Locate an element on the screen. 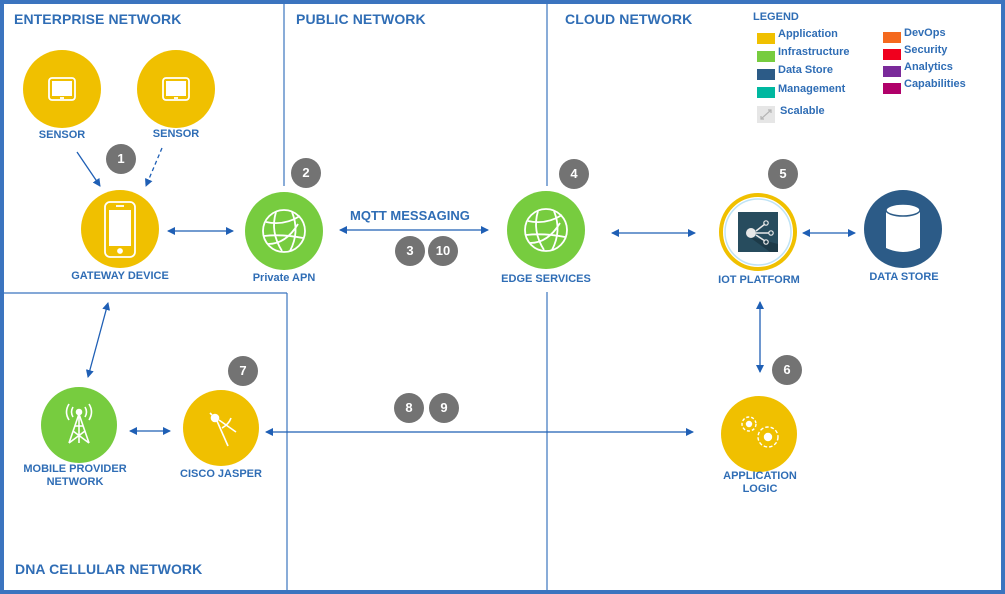 The width and height of the screenshot is (1005, 594). step-badge-8: 8 is located at coordinates (409, 408).